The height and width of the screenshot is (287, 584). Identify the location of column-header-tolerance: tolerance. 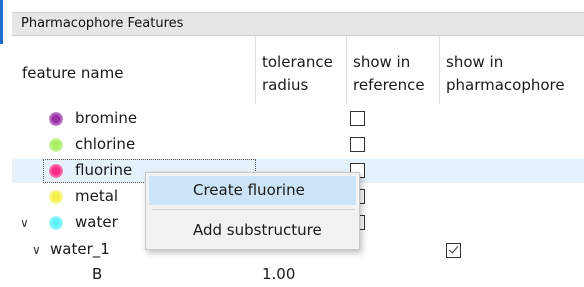
(297, 62).